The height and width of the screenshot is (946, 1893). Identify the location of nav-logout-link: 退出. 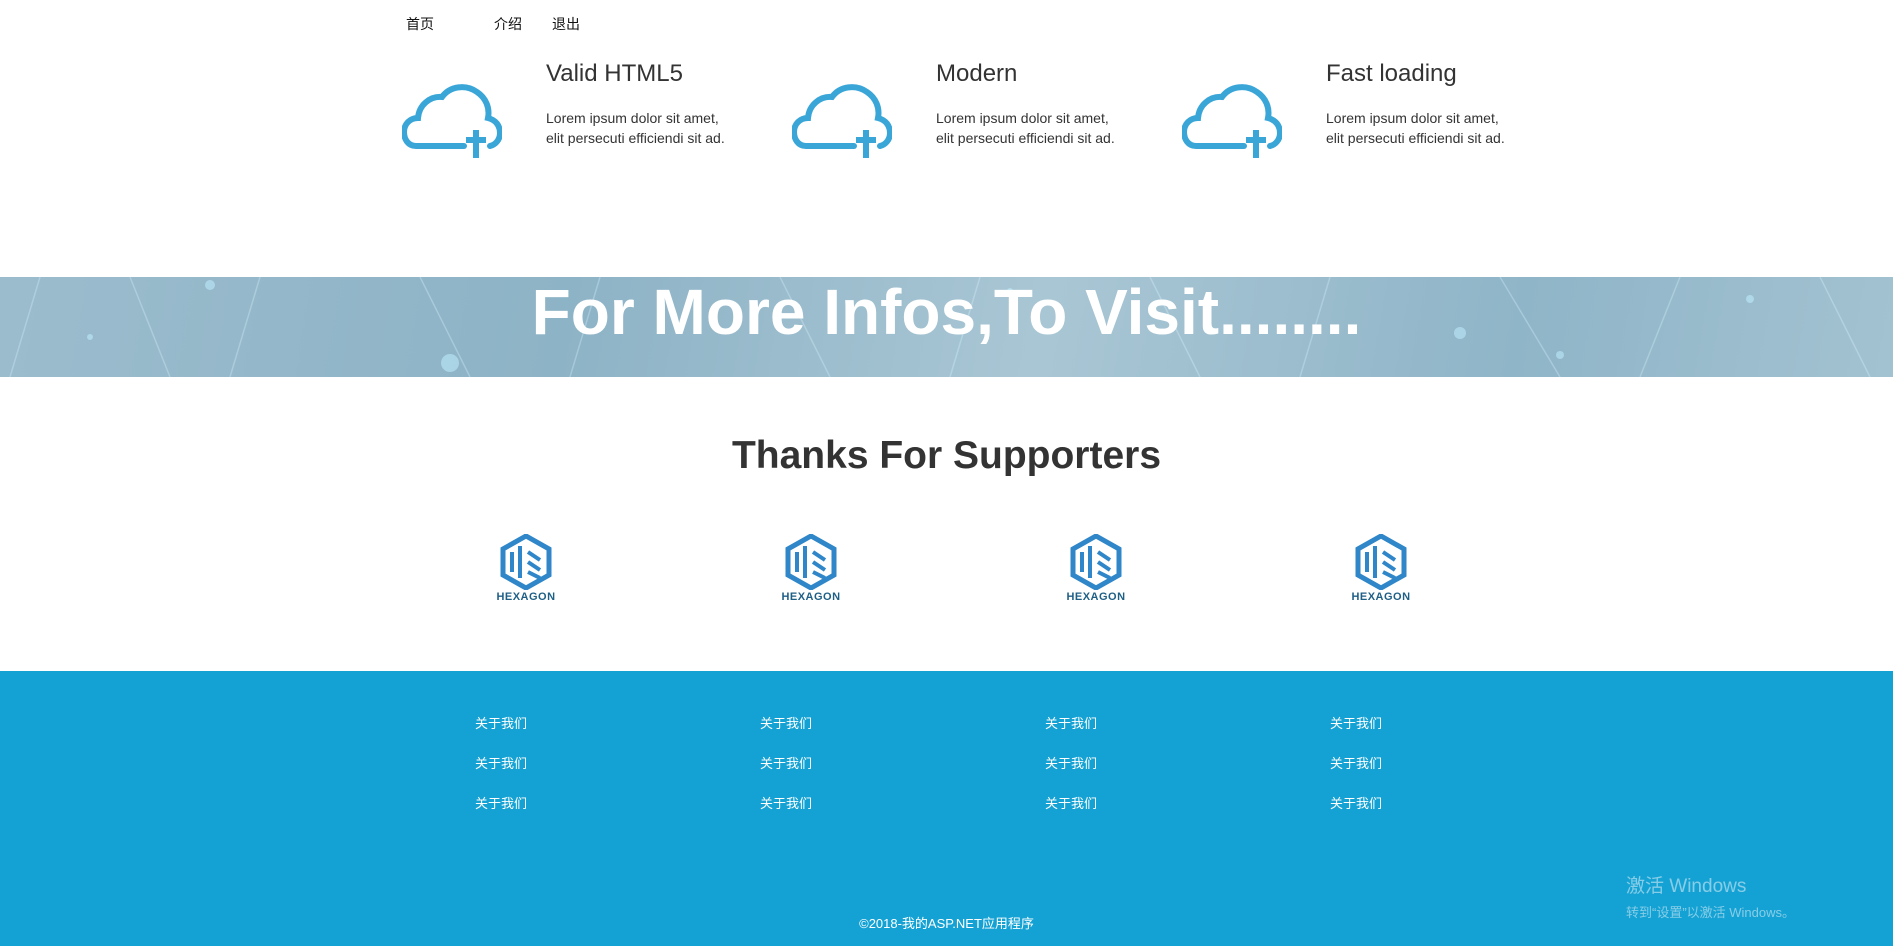
(566, 24).